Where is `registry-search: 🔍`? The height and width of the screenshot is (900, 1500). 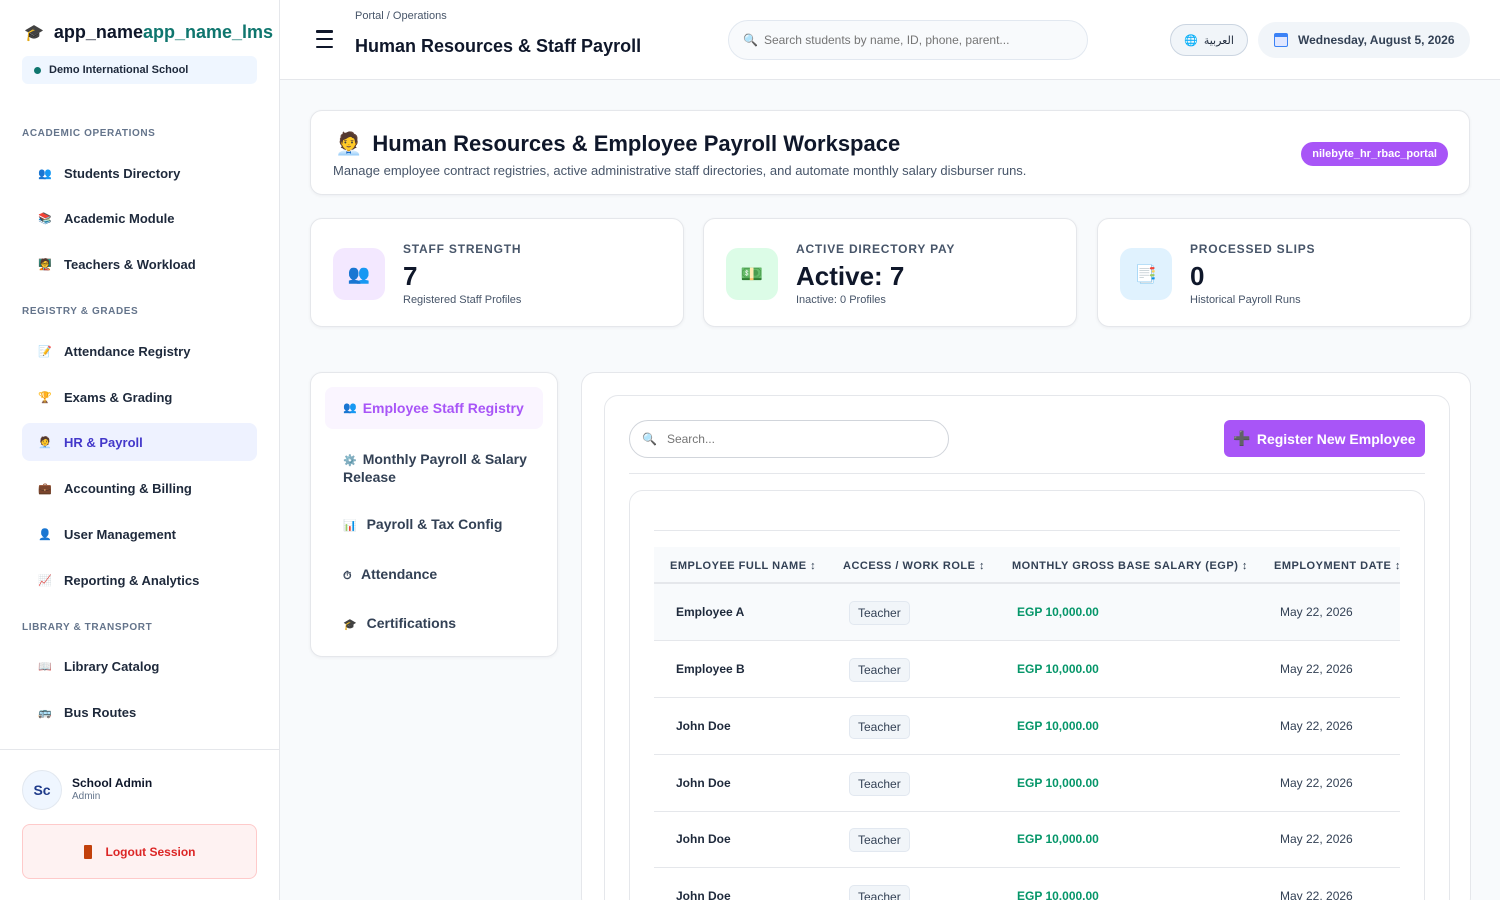 registry-search: 🔍 is located at coordinates (789, 439).